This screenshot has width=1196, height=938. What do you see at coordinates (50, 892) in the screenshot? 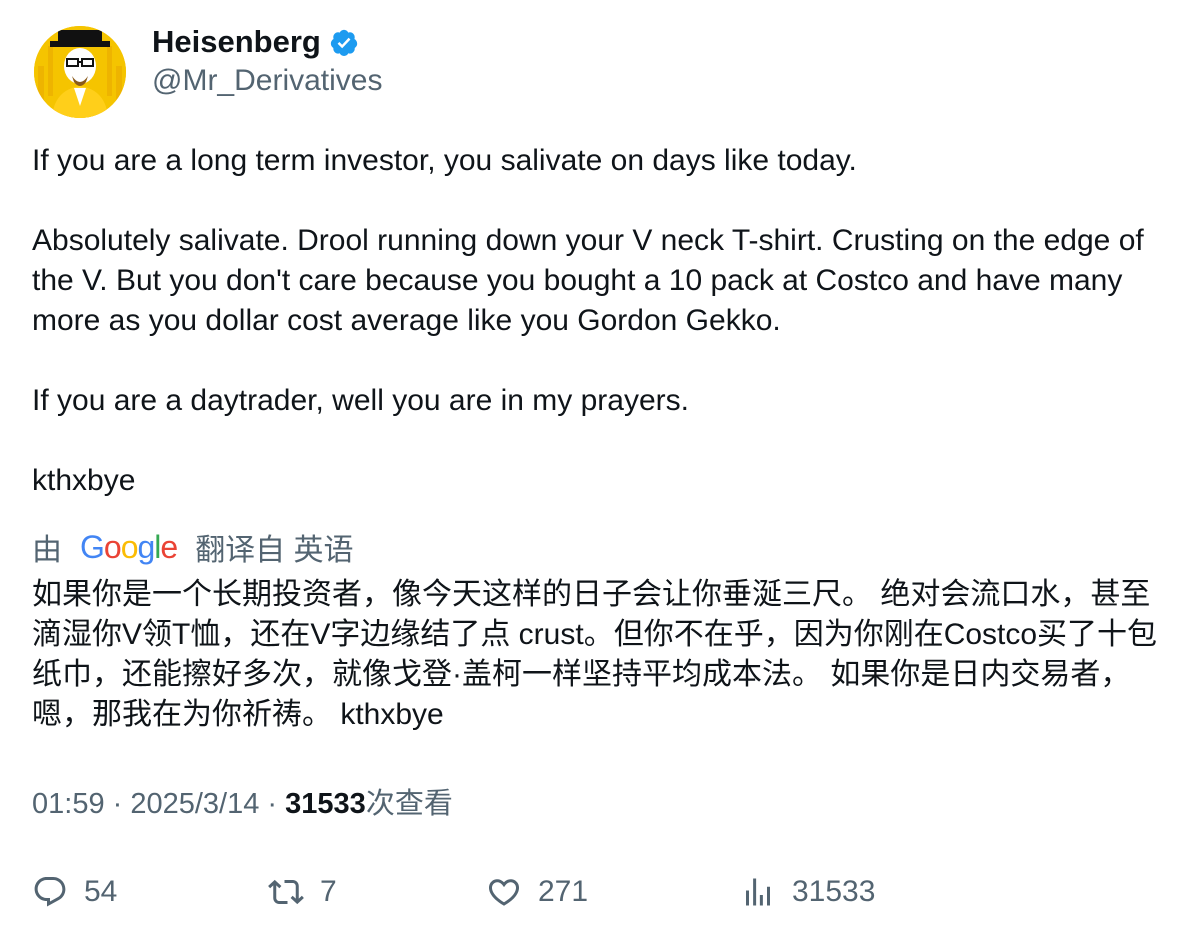
I see `reply-icon` at bounding box center [50, 892].